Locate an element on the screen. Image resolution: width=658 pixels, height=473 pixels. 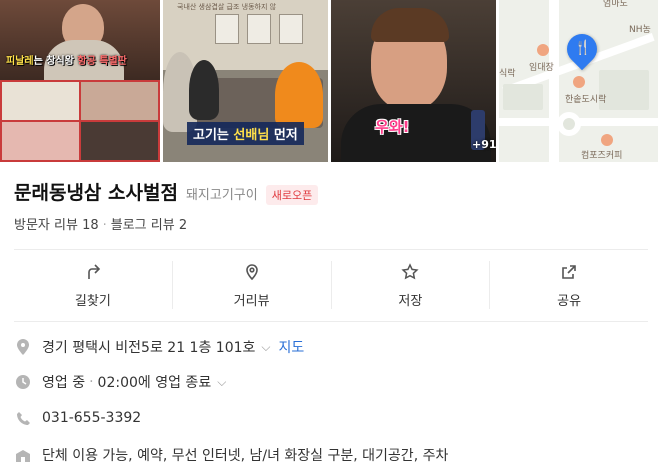
place-name: 문래동냉삼 소사벌점 is located at coordinates (96, 193).